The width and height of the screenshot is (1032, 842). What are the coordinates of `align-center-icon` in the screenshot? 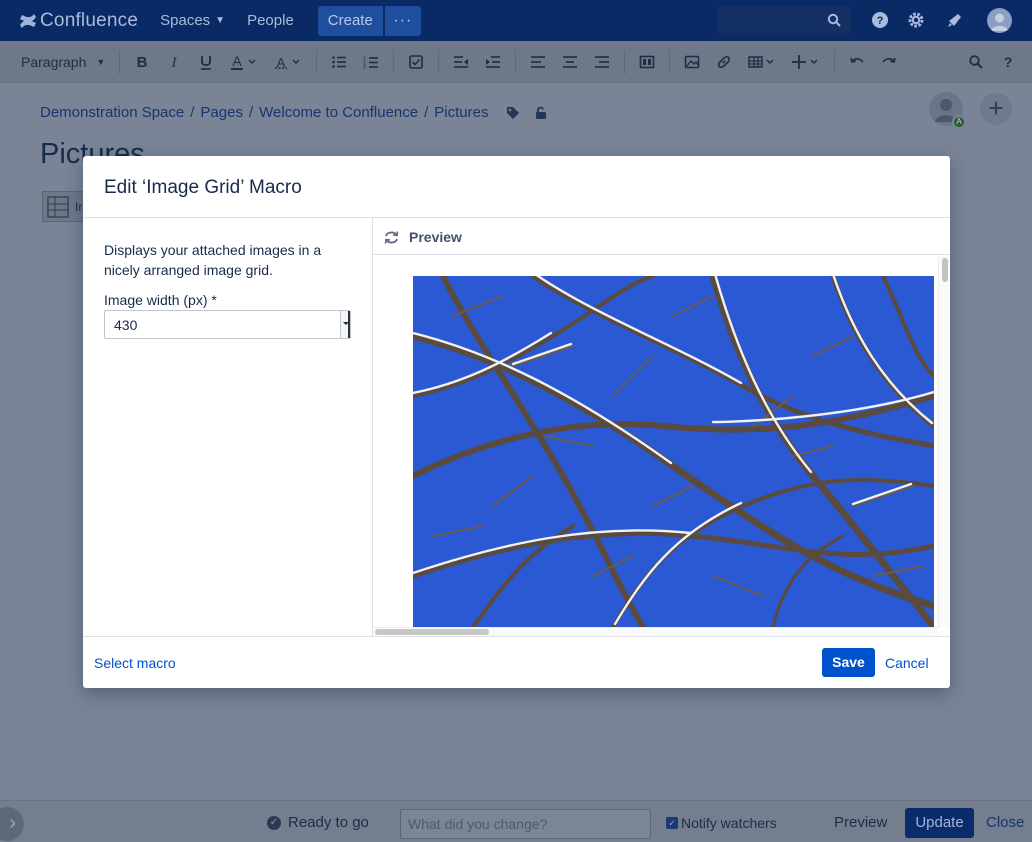 It's located at (570, 61).